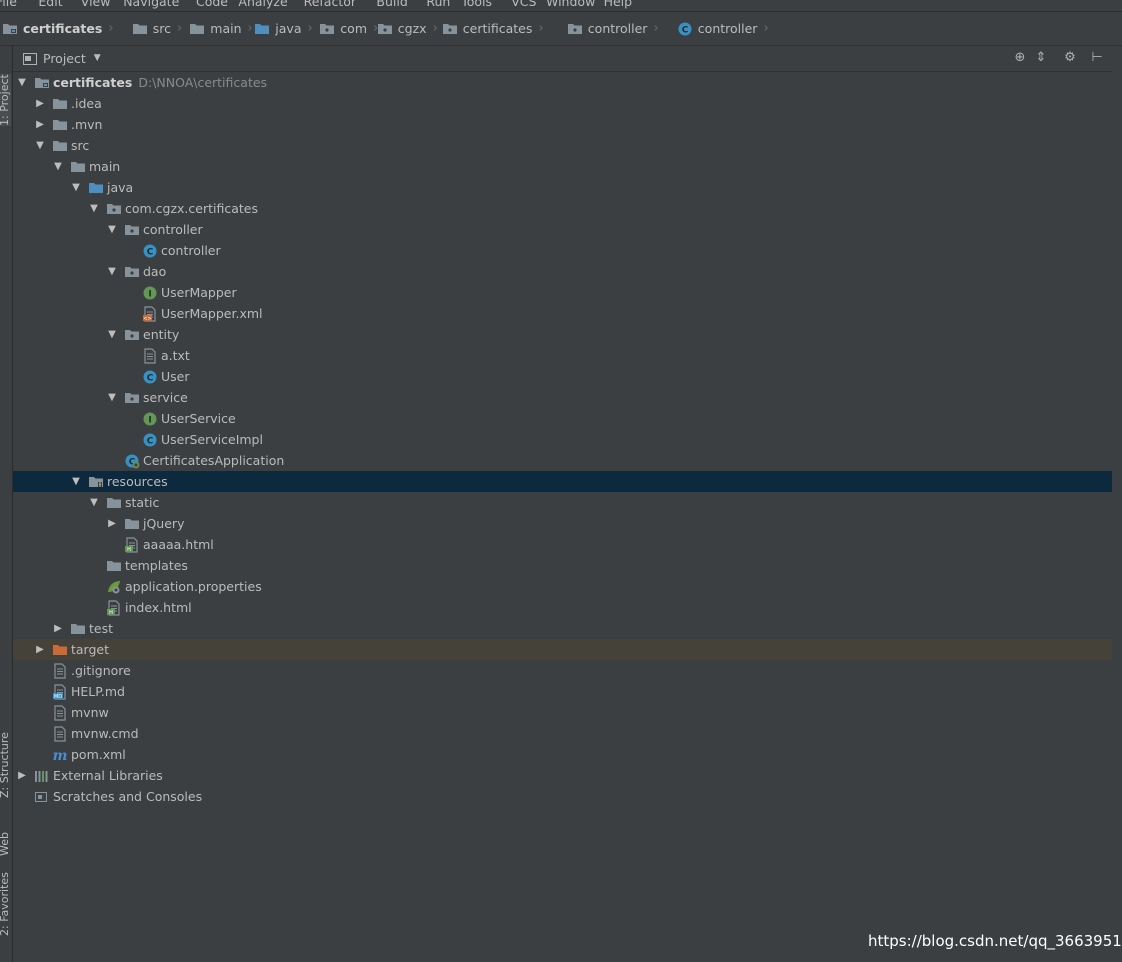 The image size is (1122, 962). Describe the element at coordinates (158, 607) in the screenshot. I see `tree-item-label: index.html` at that location.